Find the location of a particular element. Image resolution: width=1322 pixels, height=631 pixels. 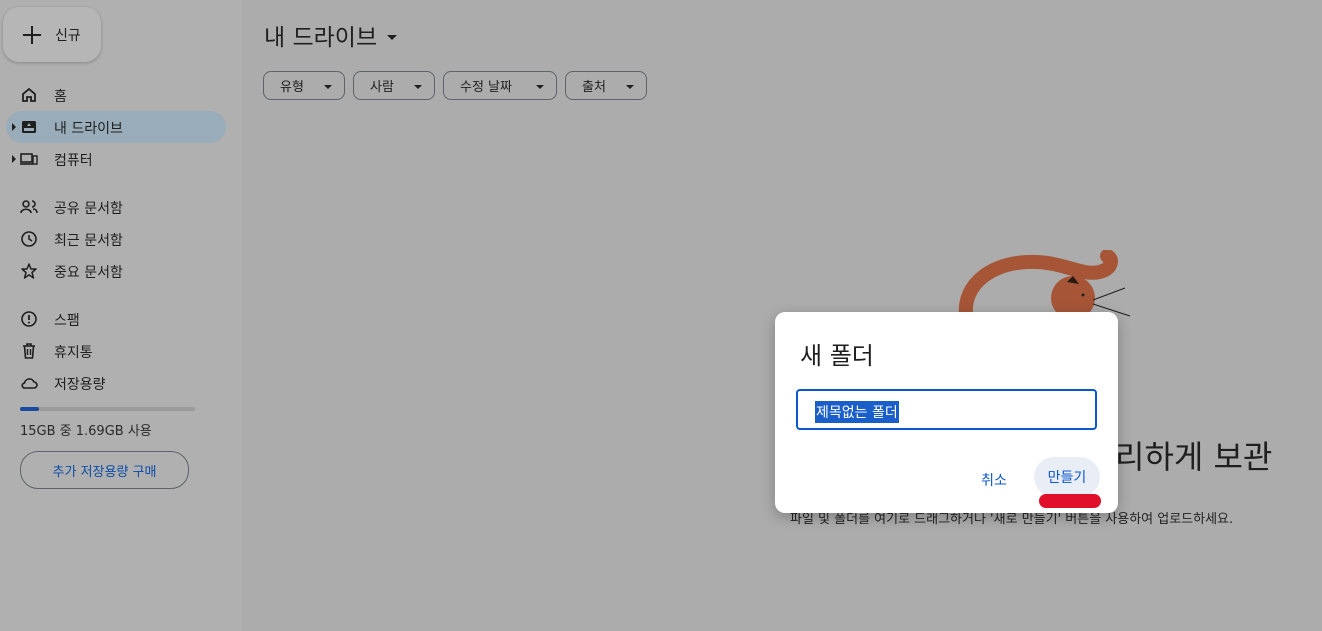

sidebar-item-storage: 저장용량 is located at coordinates (113, 383).